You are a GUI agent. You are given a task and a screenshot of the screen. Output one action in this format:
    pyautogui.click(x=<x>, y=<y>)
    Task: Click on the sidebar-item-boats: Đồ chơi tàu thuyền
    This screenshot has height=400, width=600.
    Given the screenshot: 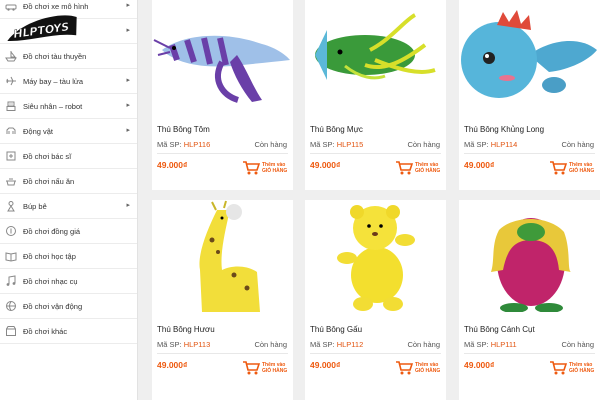 What is the action you would take?
    pyautogui.click(x=68, y=56)
    